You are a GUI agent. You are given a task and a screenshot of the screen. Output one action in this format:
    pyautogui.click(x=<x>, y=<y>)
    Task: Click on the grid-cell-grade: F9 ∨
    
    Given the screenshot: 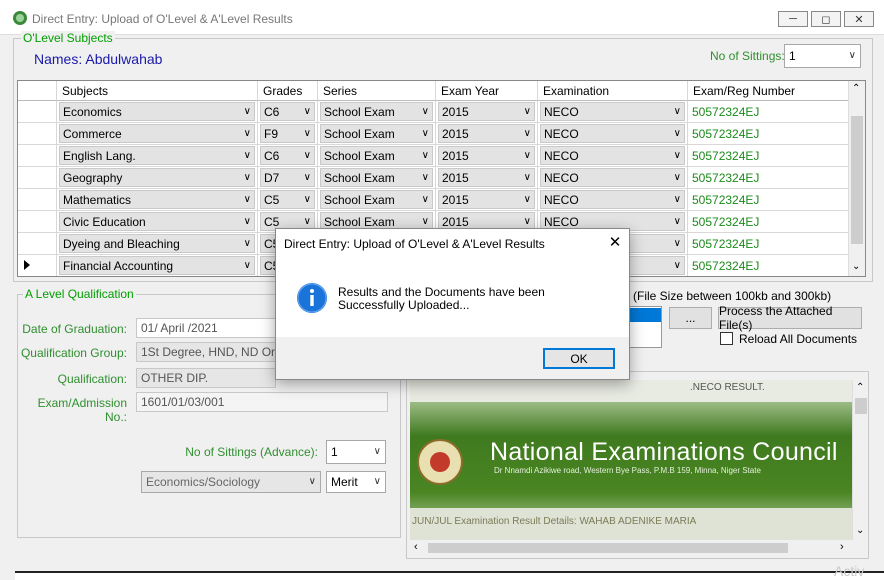 What is the action you would take?
    pyautogui.click(x=288, y=134)
    